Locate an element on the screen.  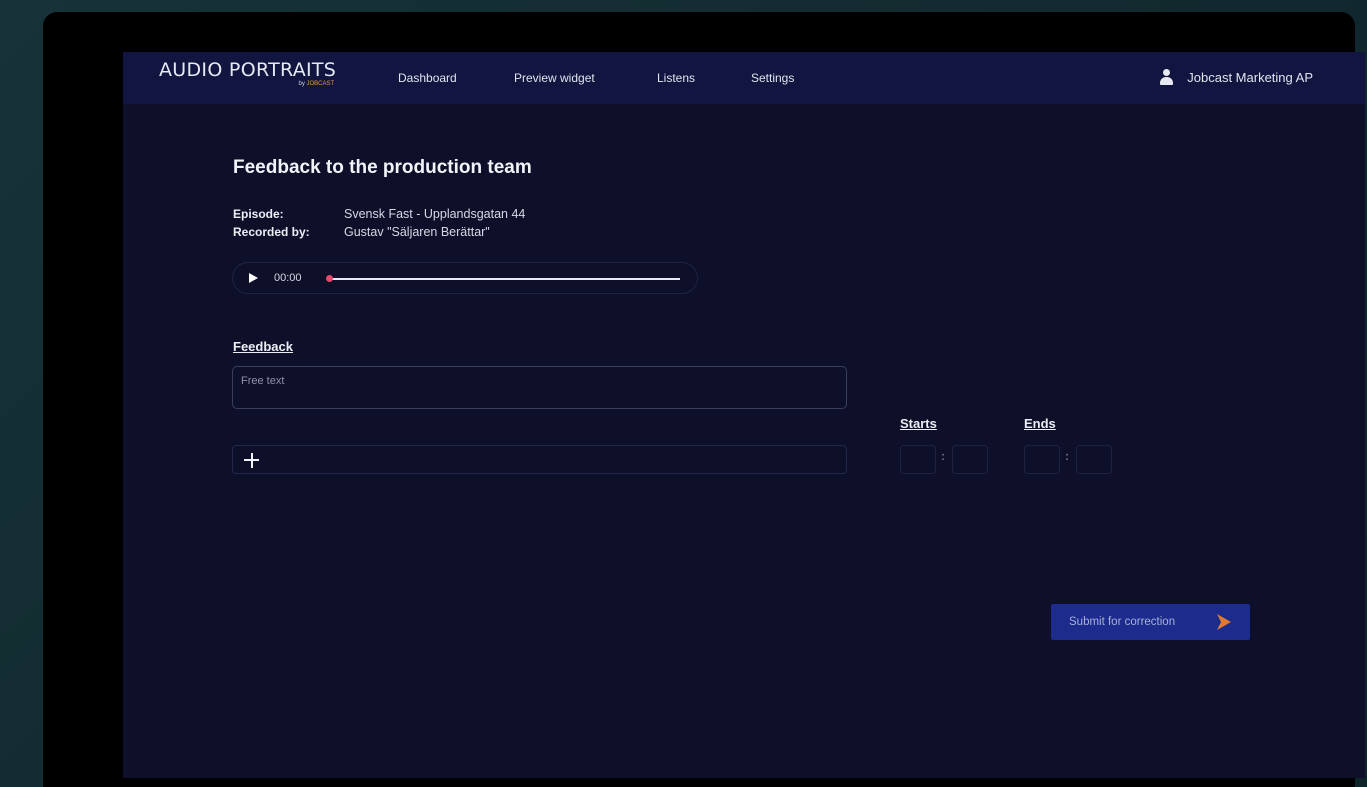
user-name: Jobcast Marketing AP is located at coordinates (1250, 77).